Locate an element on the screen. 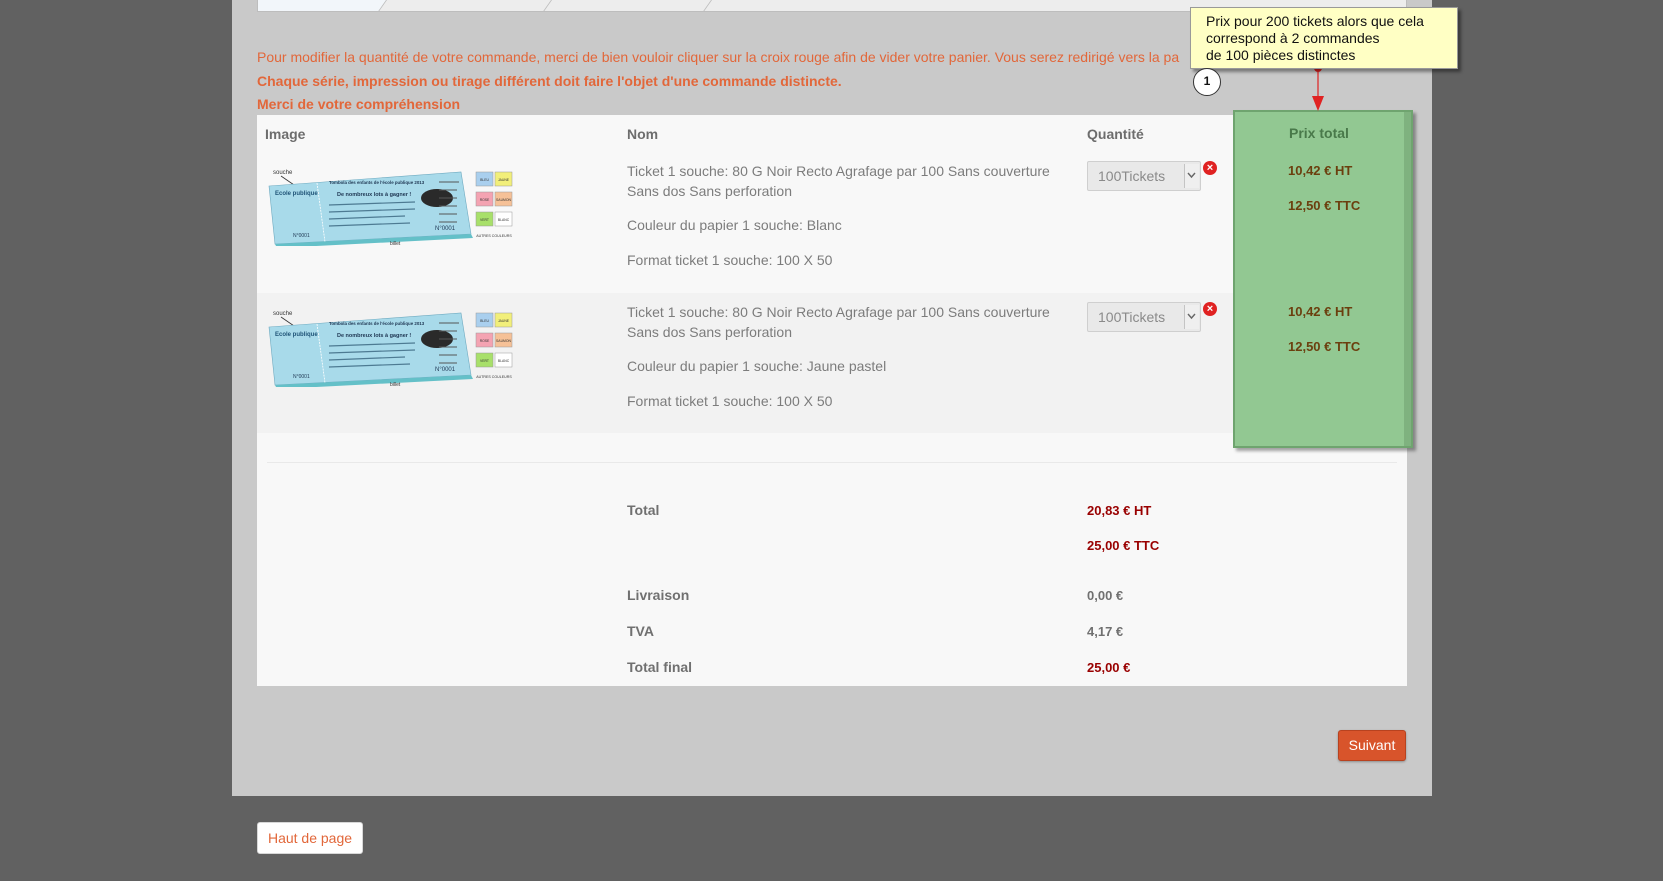 The height and width of the screenshot is (881, 1663). notice-thanks: Merci de votre compréhension is located at coordinates (359, 104).